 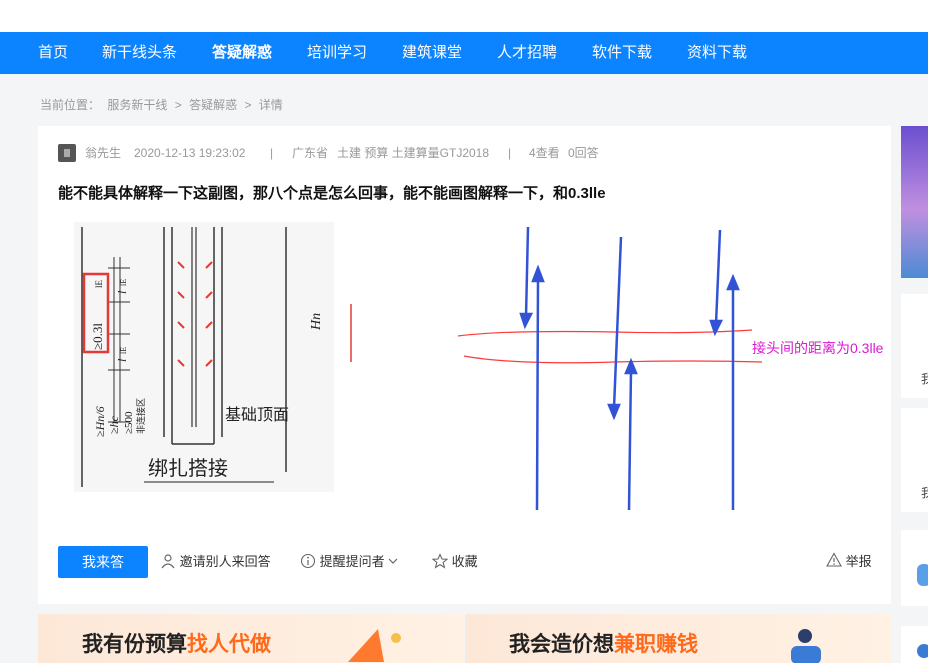 I want to click on distance-annotation: 接头间的距离为0.3lle, so click(x=818, y=348).